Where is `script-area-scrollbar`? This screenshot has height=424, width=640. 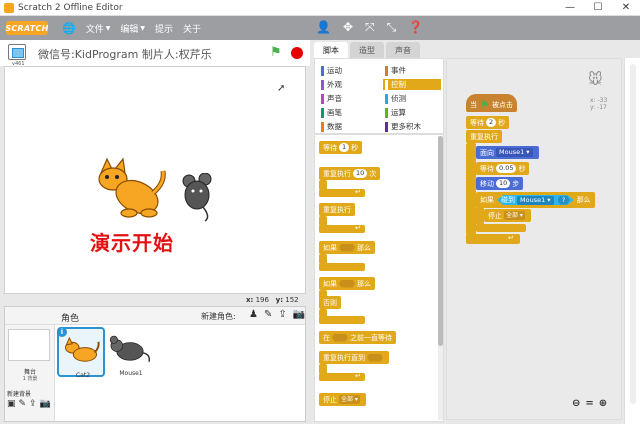
script-area-scrollbar is located at coordinates (632, 241).